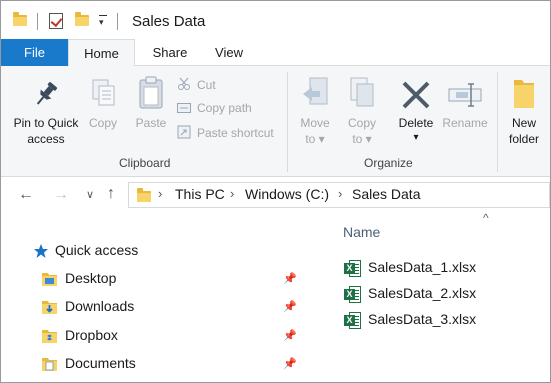  I want to click on recent-locations-chevron-icon: ∨, so click(90, 194).